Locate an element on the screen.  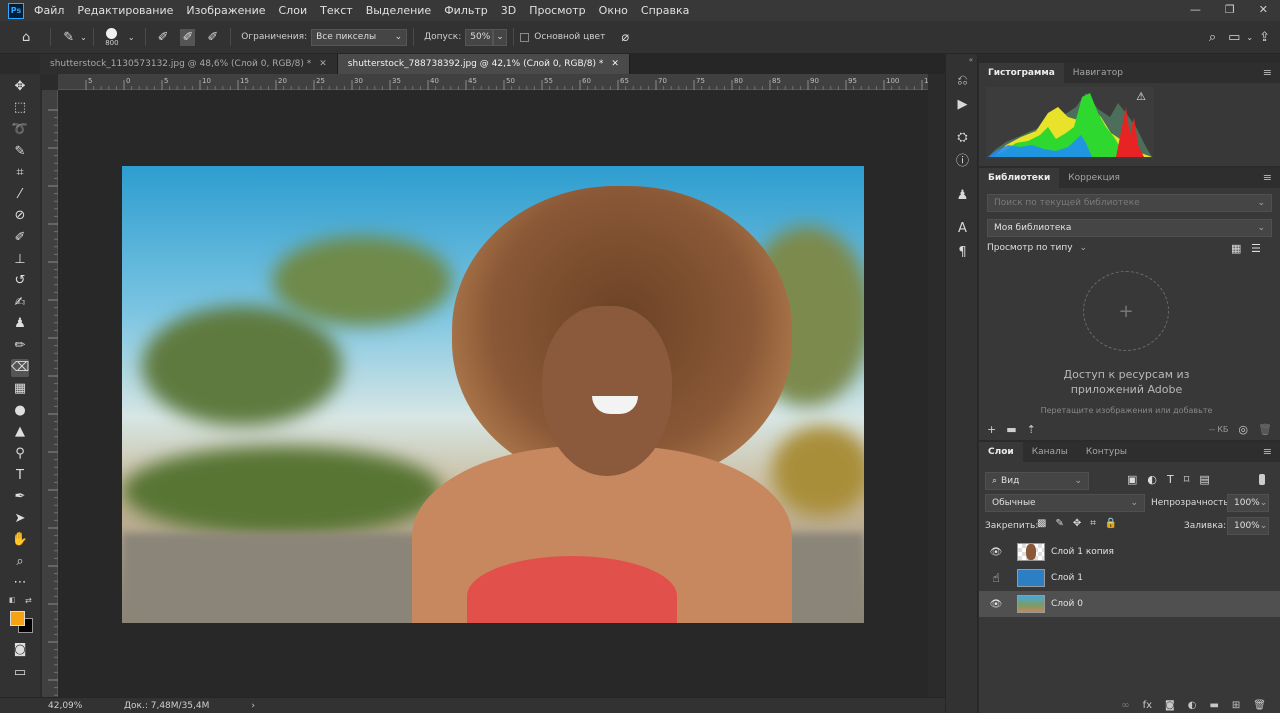
tab-layers: Слои is located at coordinates (1001, 452).